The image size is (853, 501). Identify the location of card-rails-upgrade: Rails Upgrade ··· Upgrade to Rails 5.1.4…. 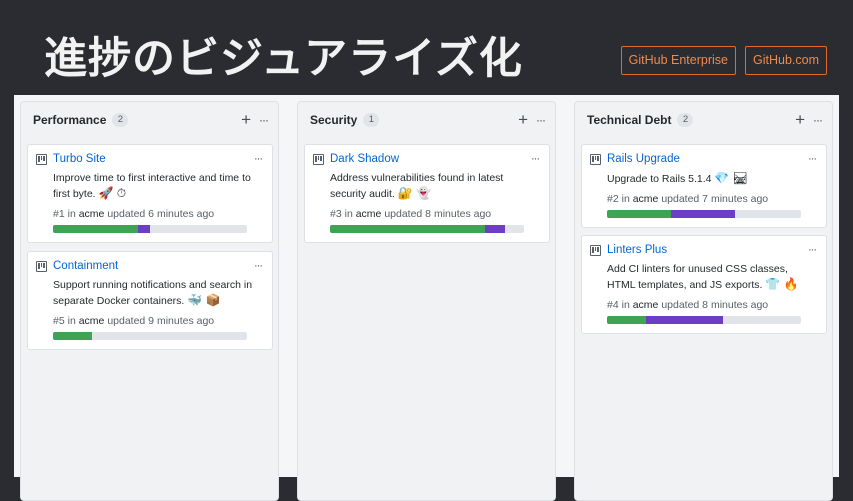
(704, 186).